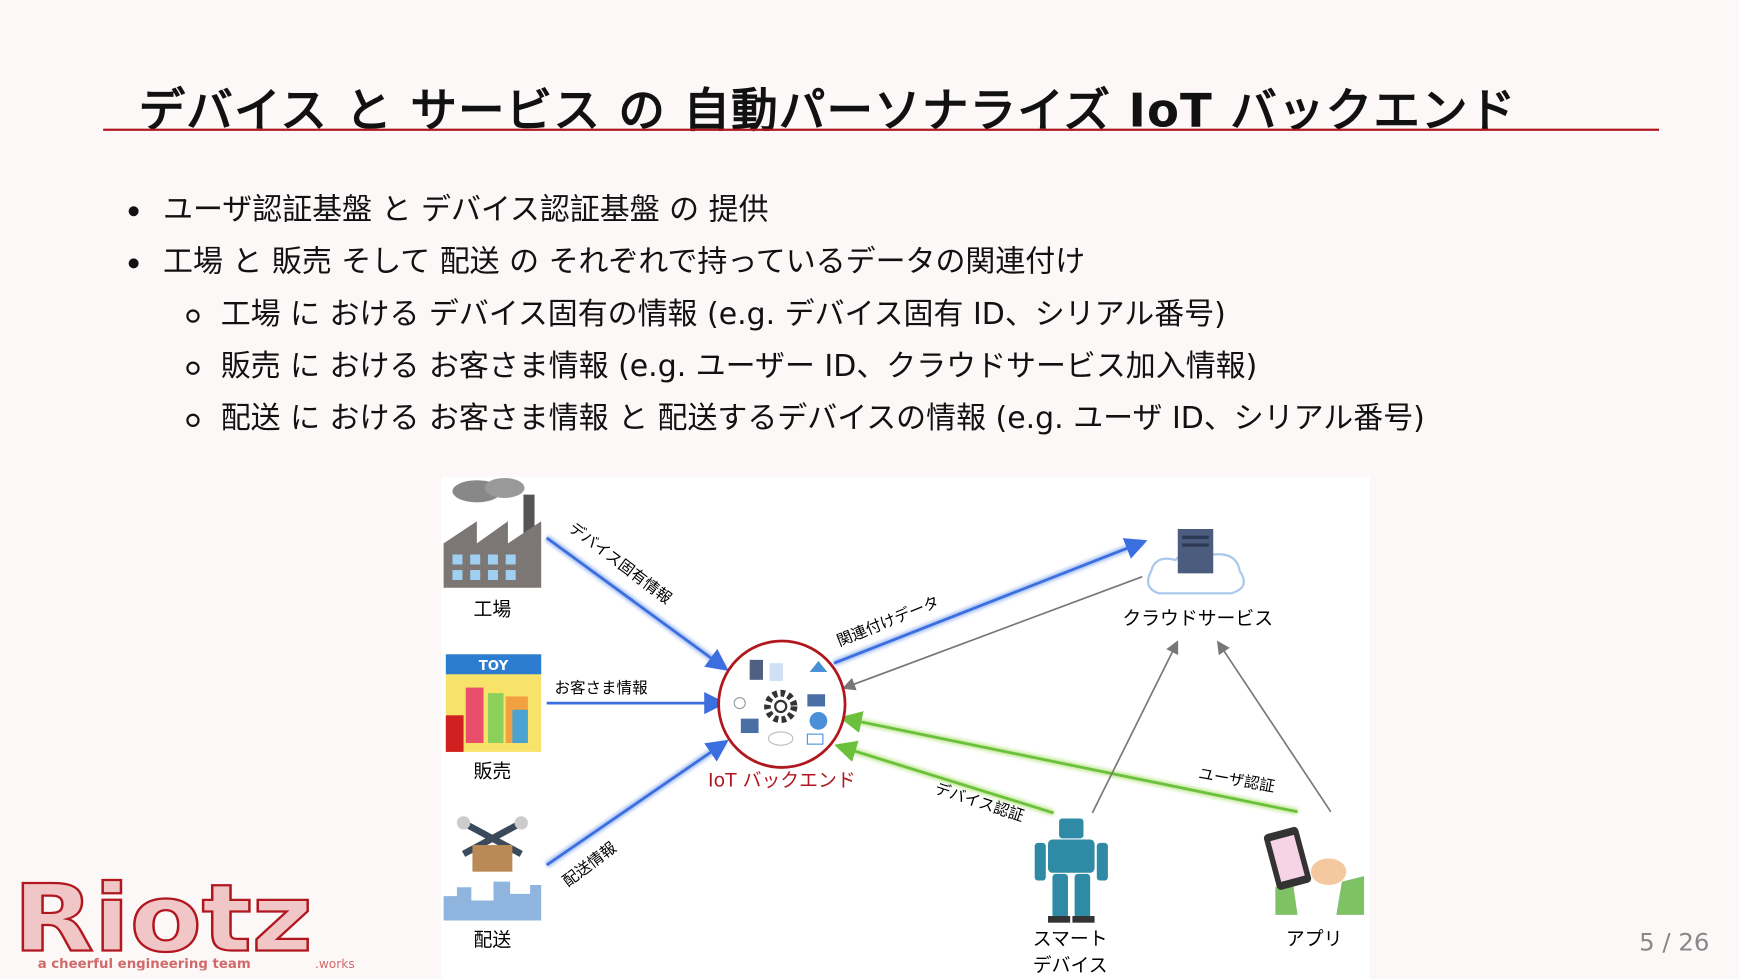 The image size is (1739, 979). Describe the element at coordinates (1070, 965) in the screenshot. I see `node-label-smart-device-2: デバイス` at that location.